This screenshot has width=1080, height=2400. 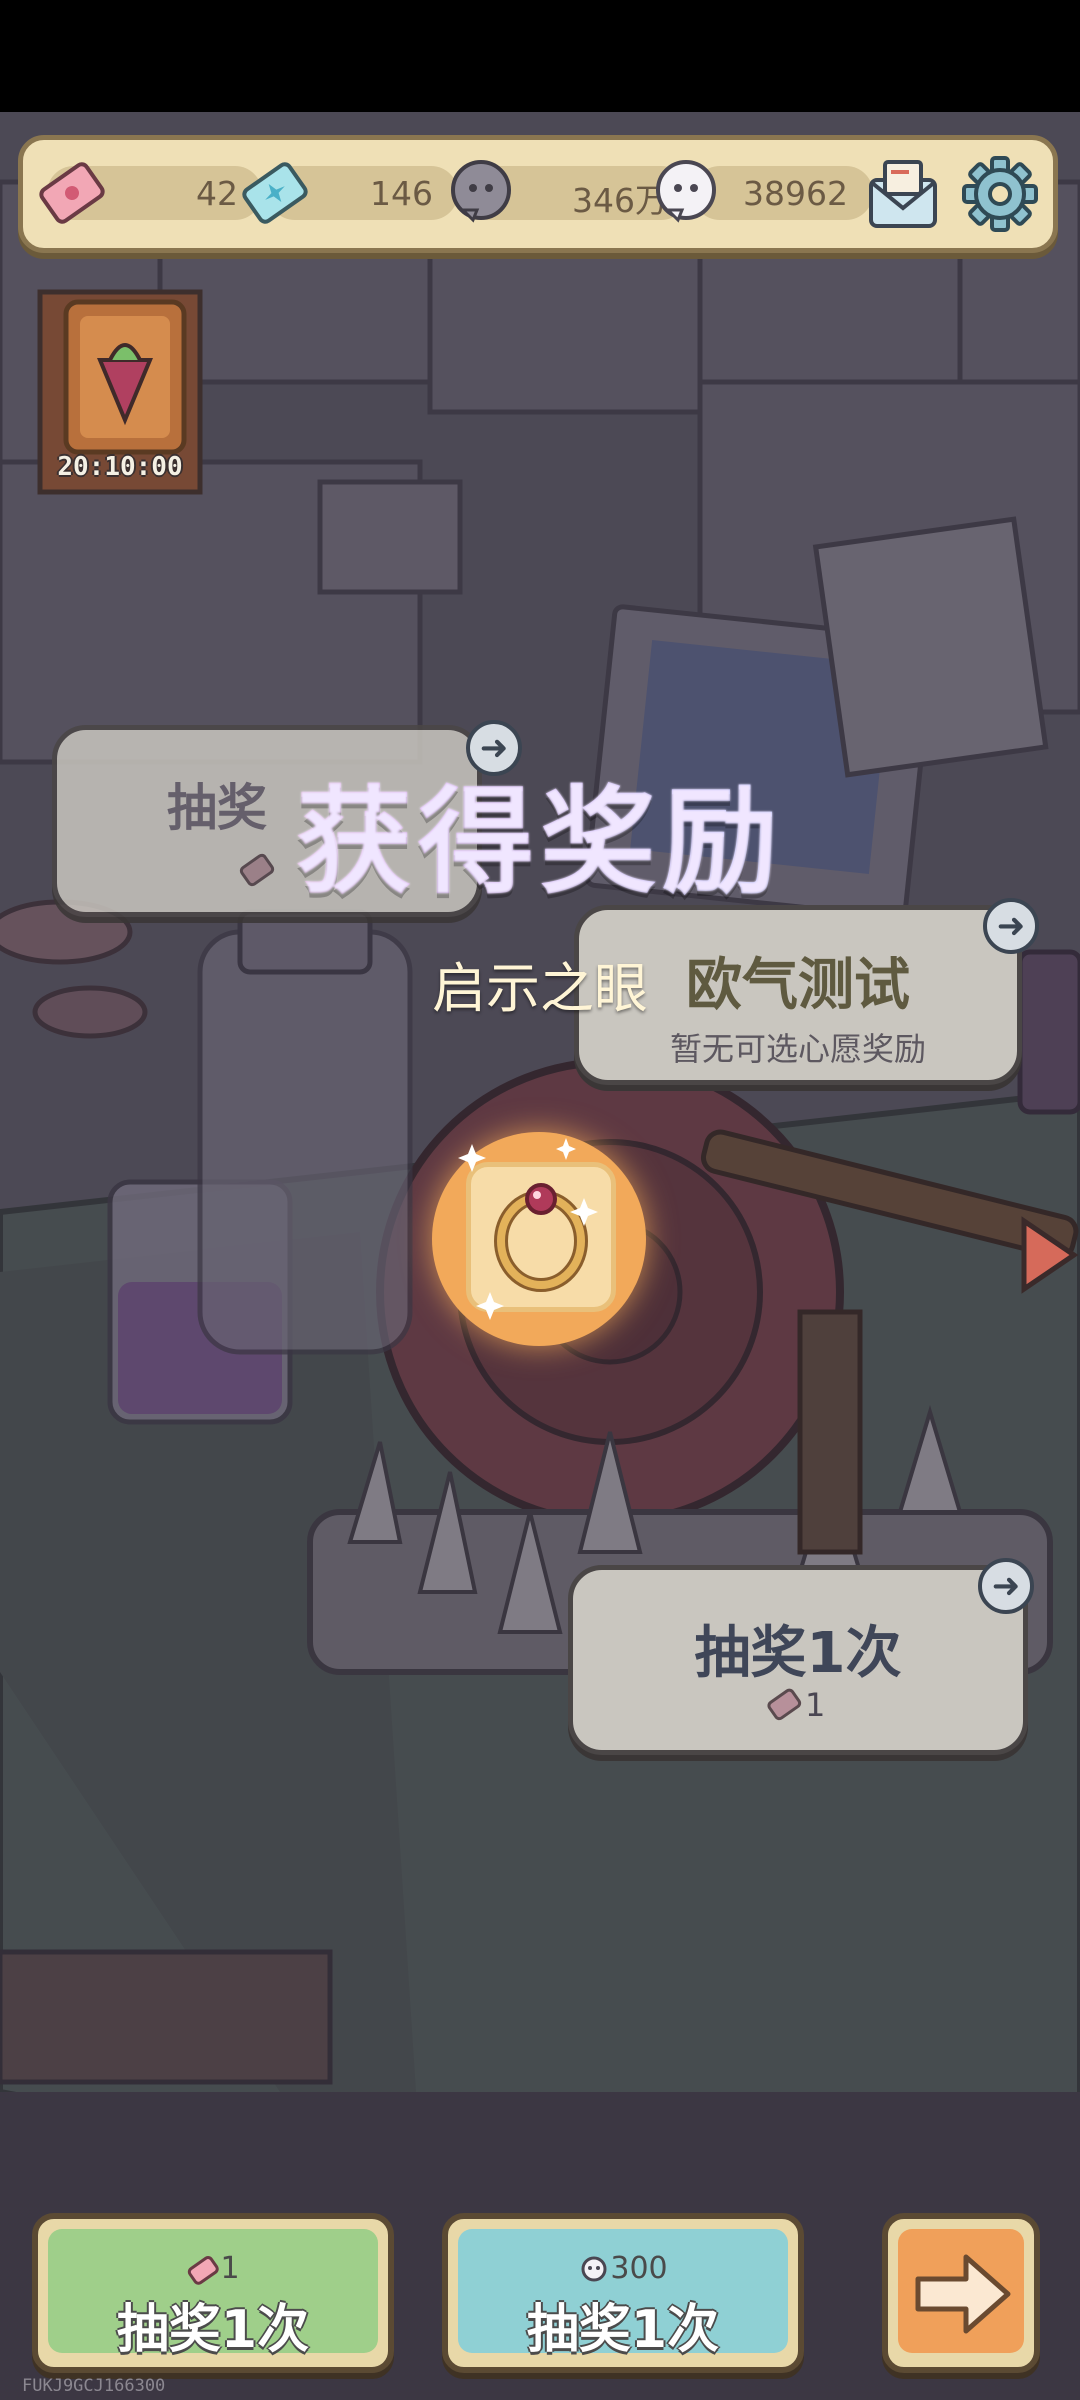 What do you see at coordinates (797, 1049) in the screenshot?
I see `luck-test-subtitle: 暂无可选心愿奖励` at bounding box center [797, 1049].